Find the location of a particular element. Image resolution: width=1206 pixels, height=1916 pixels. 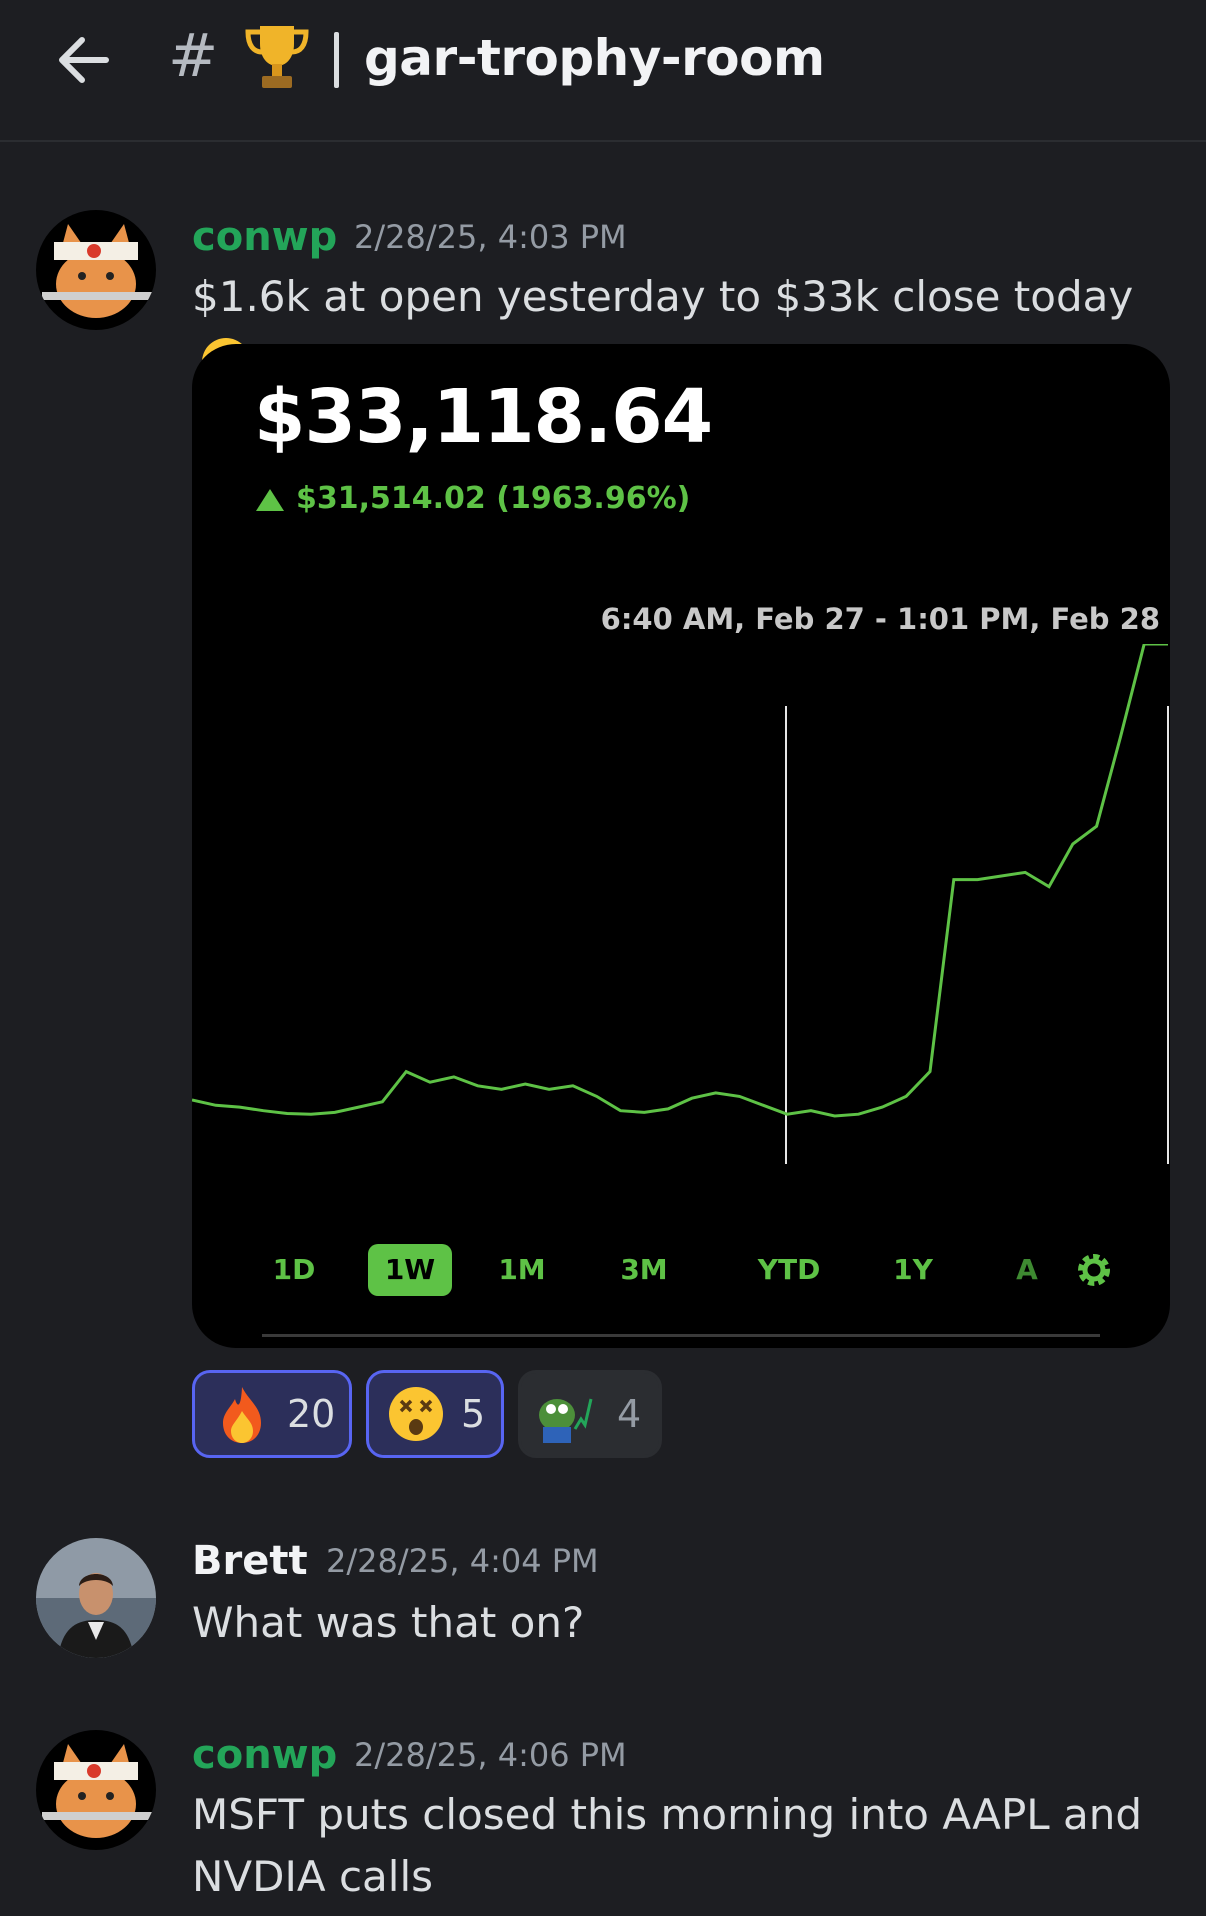

period-ytd: YTD is located at coordinates (789, 1270).